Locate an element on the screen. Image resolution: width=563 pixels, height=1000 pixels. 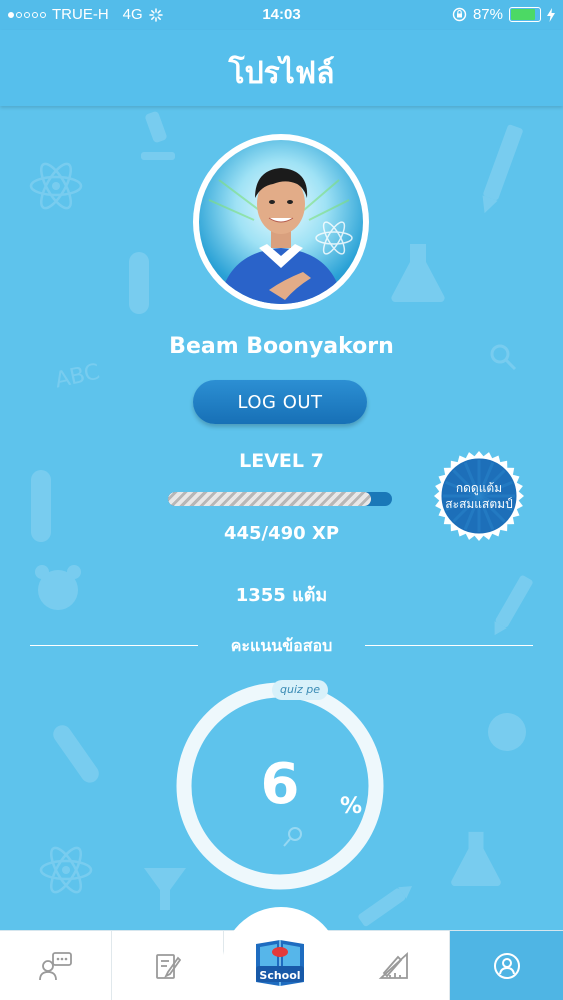
chat-person-icon is located at coordinates (55, 966).